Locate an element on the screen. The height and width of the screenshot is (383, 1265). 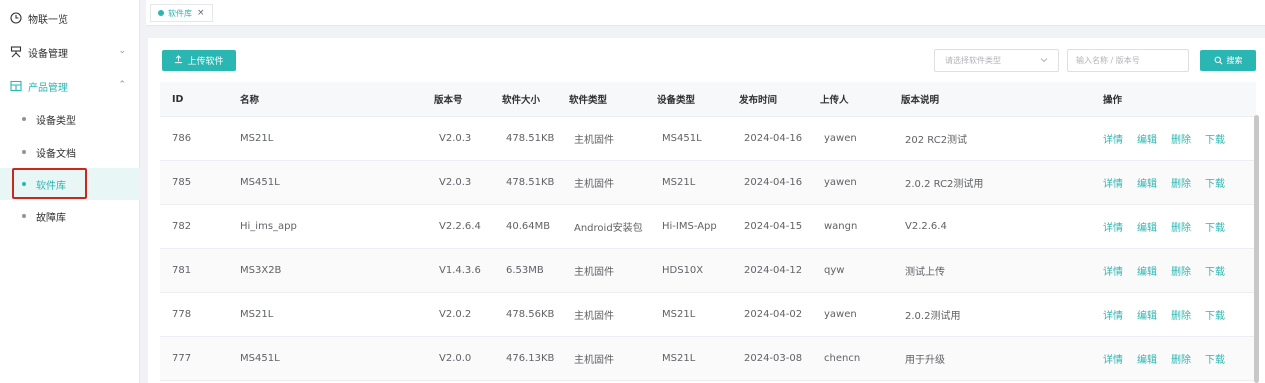
col-header-name: 名称 is located at coordinates (250, 100).